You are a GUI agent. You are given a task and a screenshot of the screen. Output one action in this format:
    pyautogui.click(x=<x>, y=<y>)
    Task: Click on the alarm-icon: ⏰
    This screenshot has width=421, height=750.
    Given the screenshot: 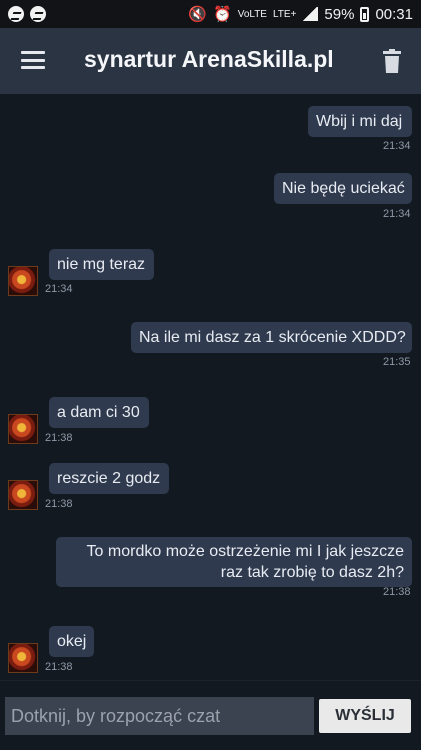 What is the action you would take?
    pyautogui.click(x=222, y=14)
    